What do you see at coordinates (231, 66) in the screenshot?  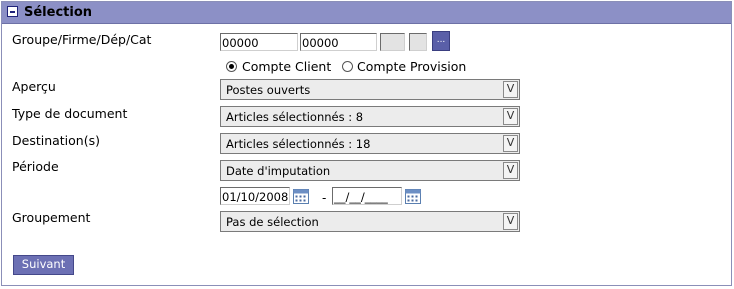 I see `compte-client-radio` at bounding box center [231, 66].